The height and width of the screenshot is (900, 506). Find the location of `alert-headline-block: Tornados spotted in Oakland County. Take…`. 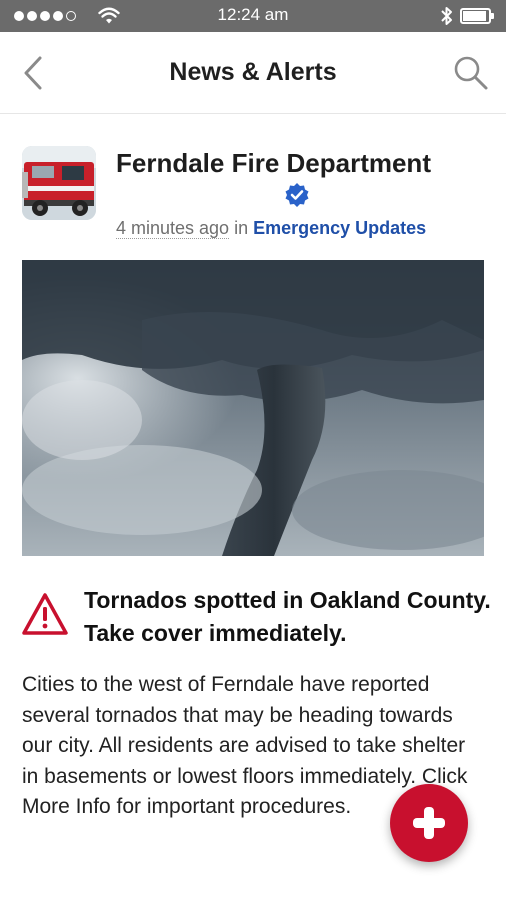

alert-headline-block: Tornados spotted in Oakland County. Take… is located at coordinates (257, 619).